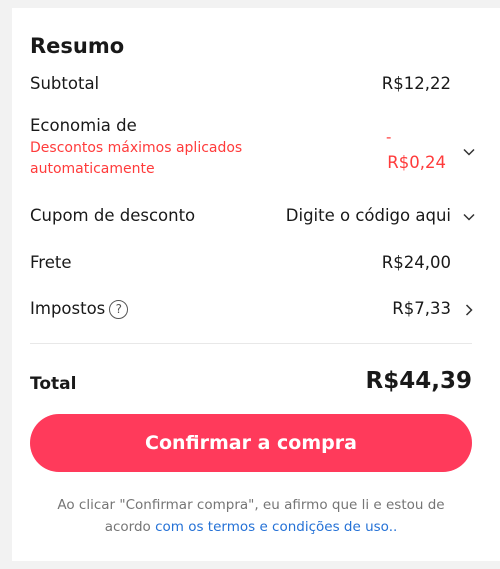  I want to click on shipping-label: Frete, so click(51, 262).